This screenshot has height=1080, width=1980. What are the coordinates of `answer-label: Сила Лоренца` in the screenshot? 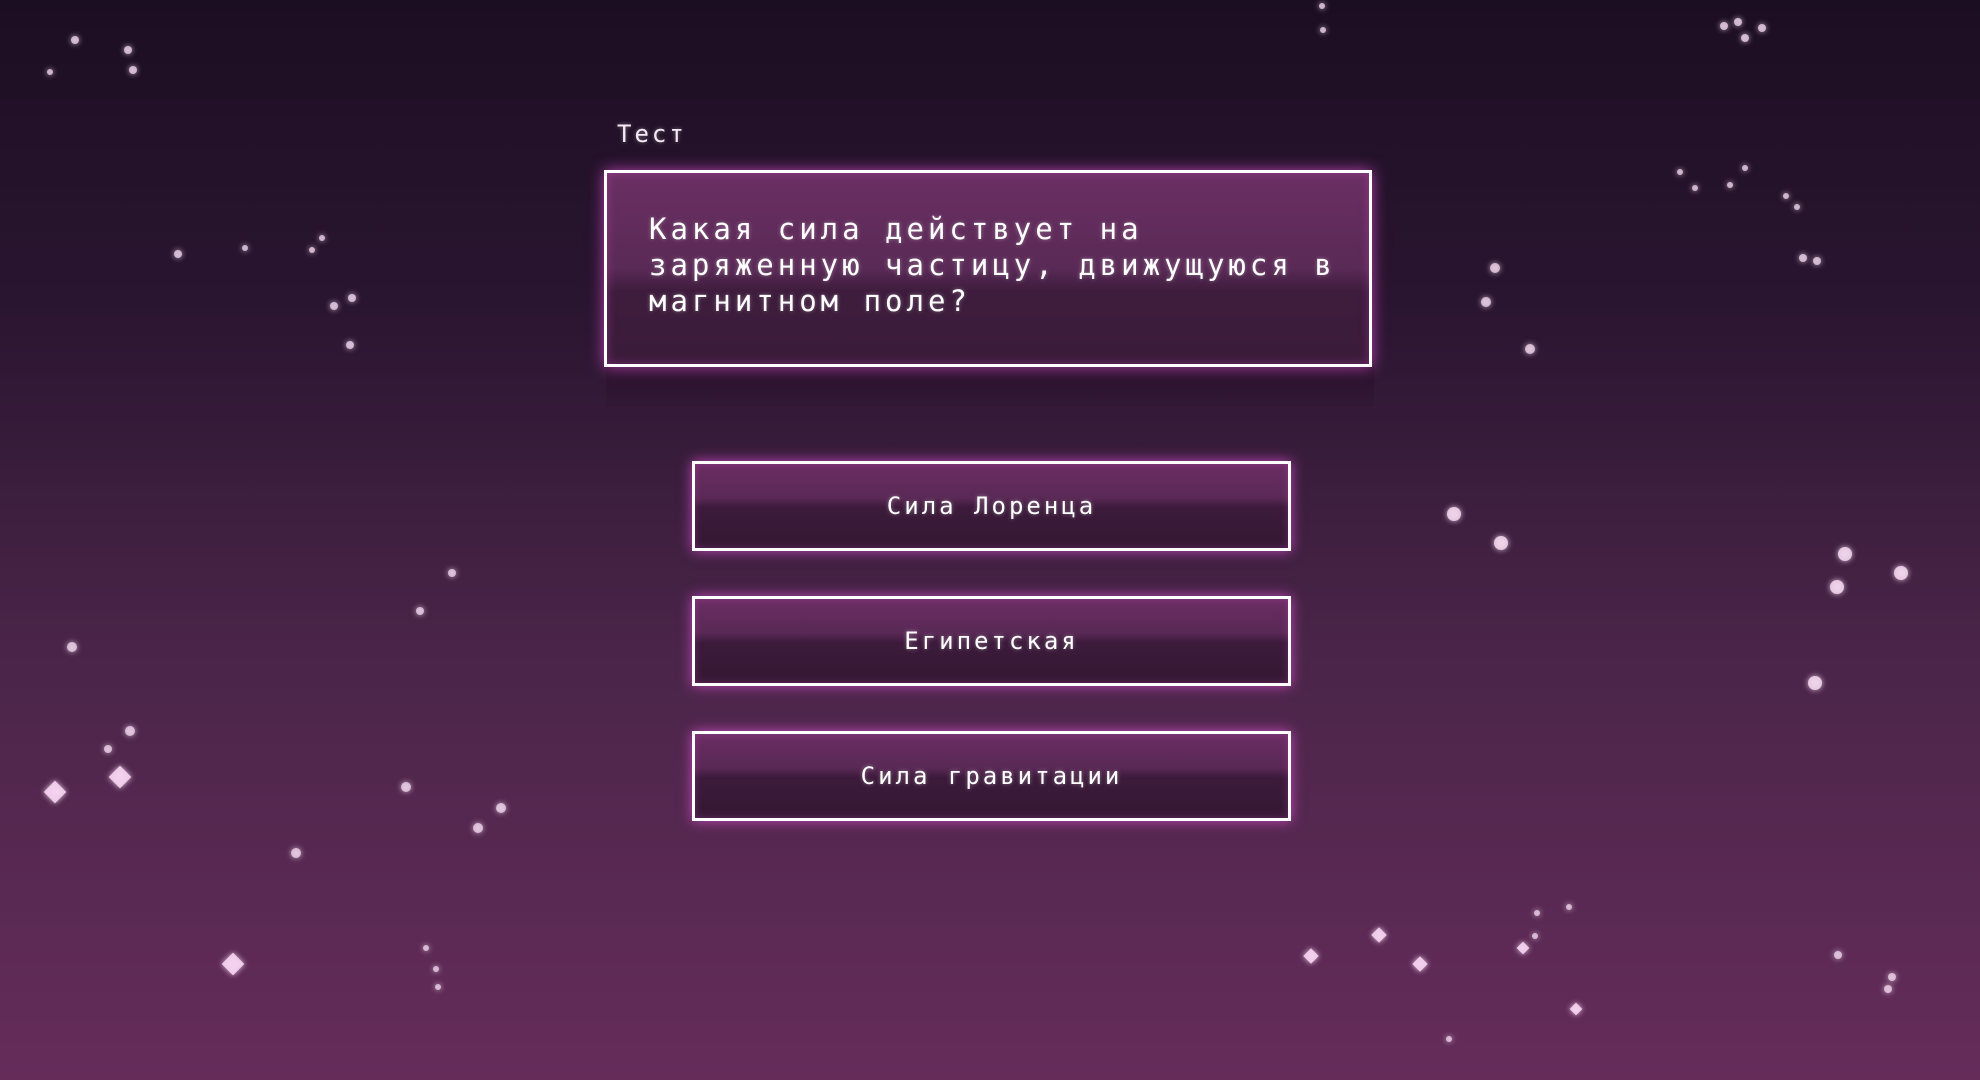 It's located at (991, 506).